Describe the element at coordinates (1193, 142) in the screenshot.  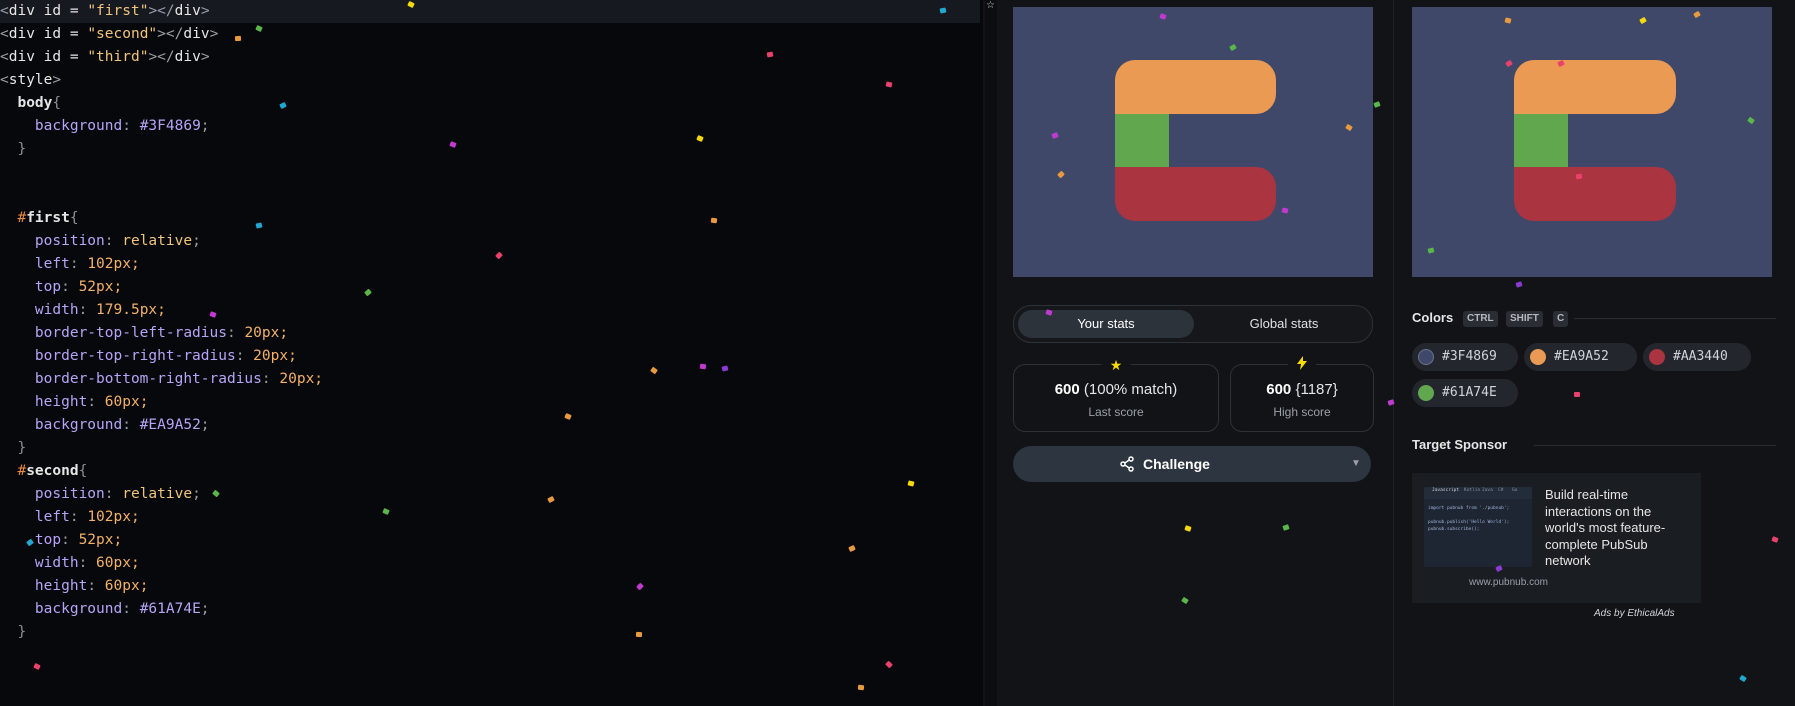
I see `output-preview` at that location.